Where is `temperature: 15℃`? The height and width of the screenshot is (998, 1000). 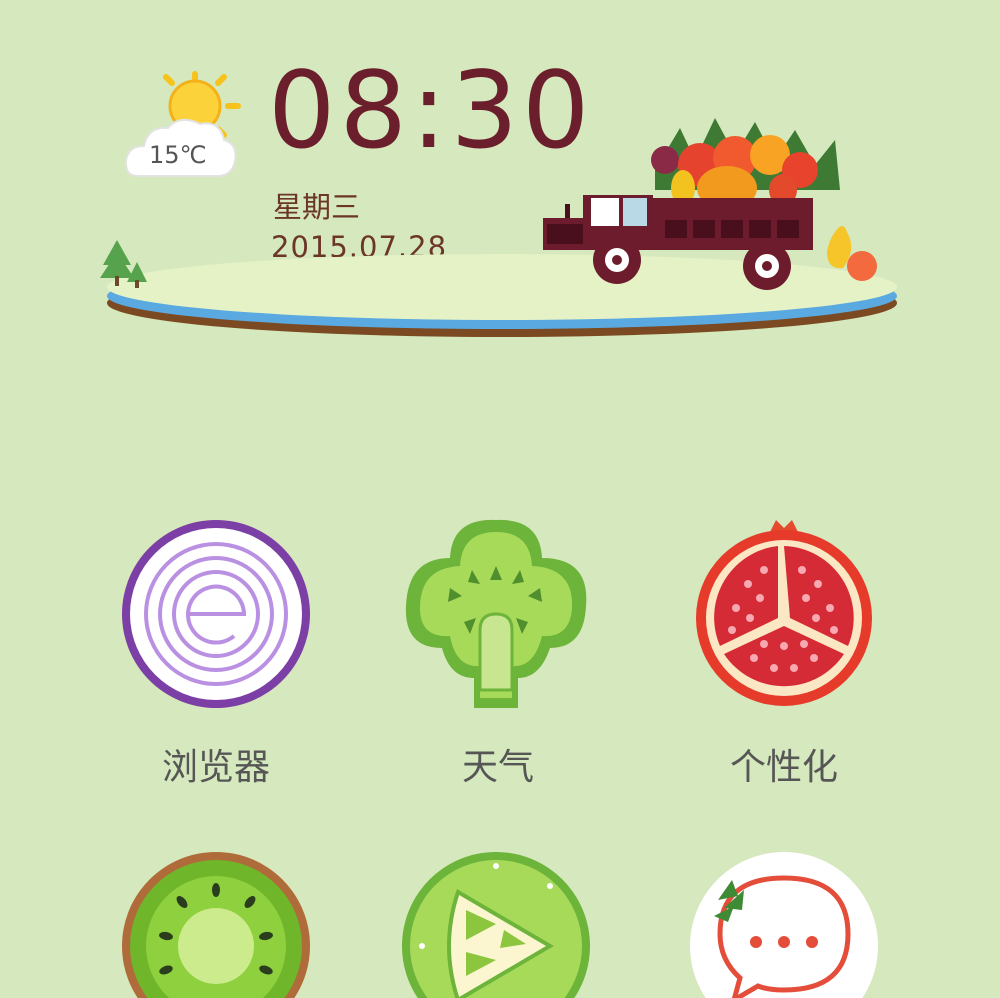
temperature: 15℃ is located at coordinates (178, 155).